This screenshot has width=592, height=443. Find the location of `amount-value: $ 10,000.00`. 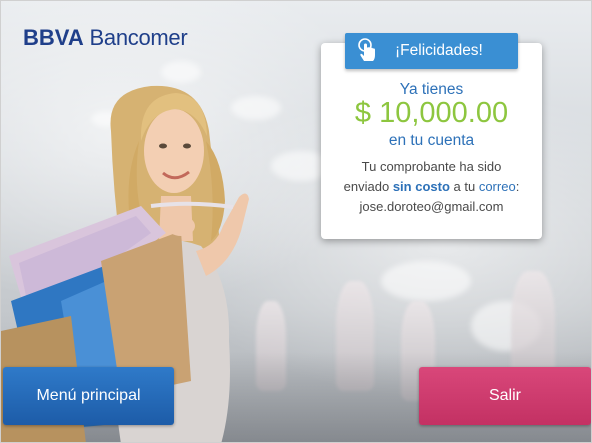

amount-value: $ 10,000.00 is located at coordinates (431, 113).